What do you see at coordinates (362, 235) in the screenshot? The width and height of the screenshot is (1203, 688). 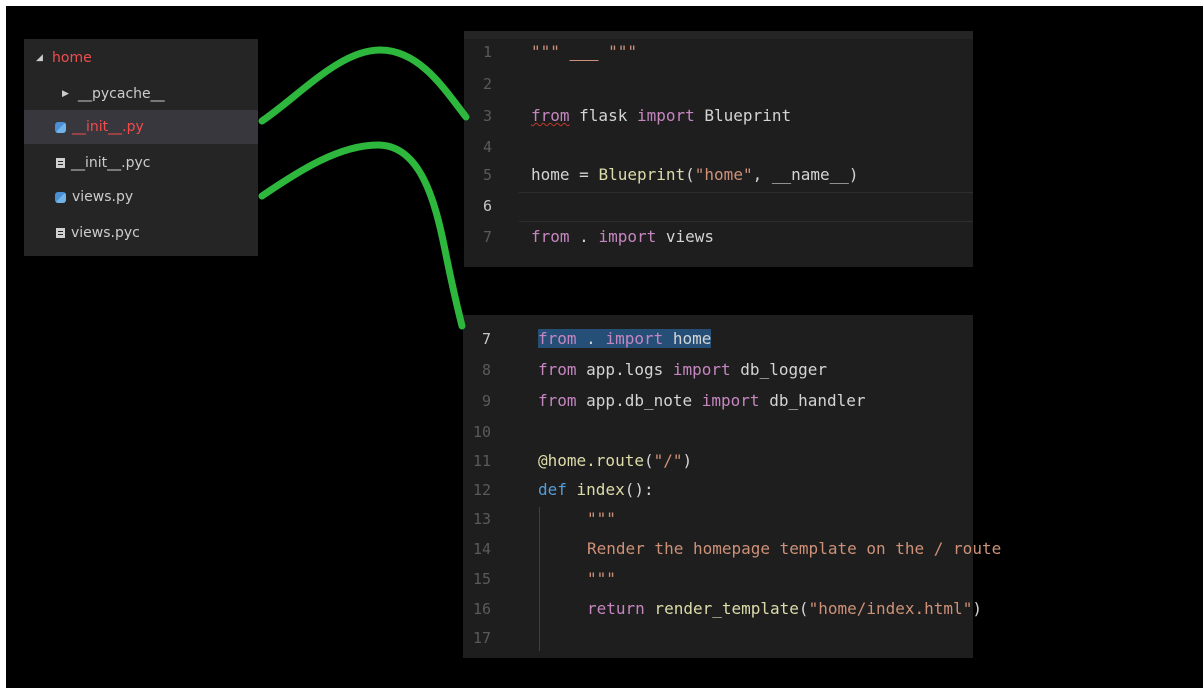 I see `arrow-views-to-editor` at bounding box center [362, 235].